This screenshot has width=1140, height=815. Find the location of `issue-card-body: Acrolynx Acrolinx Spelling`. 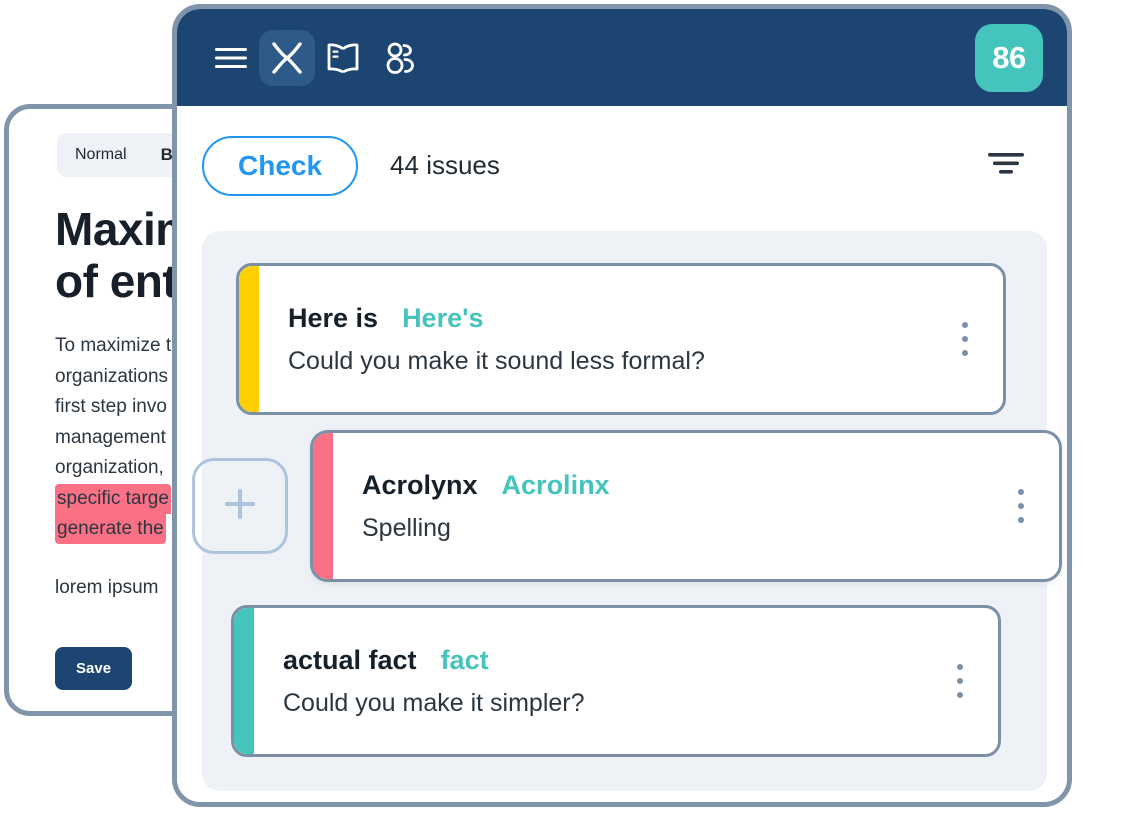

issue-card-body: Acrolynx Acrolinx Spelling is located at coordinates (686, 506).